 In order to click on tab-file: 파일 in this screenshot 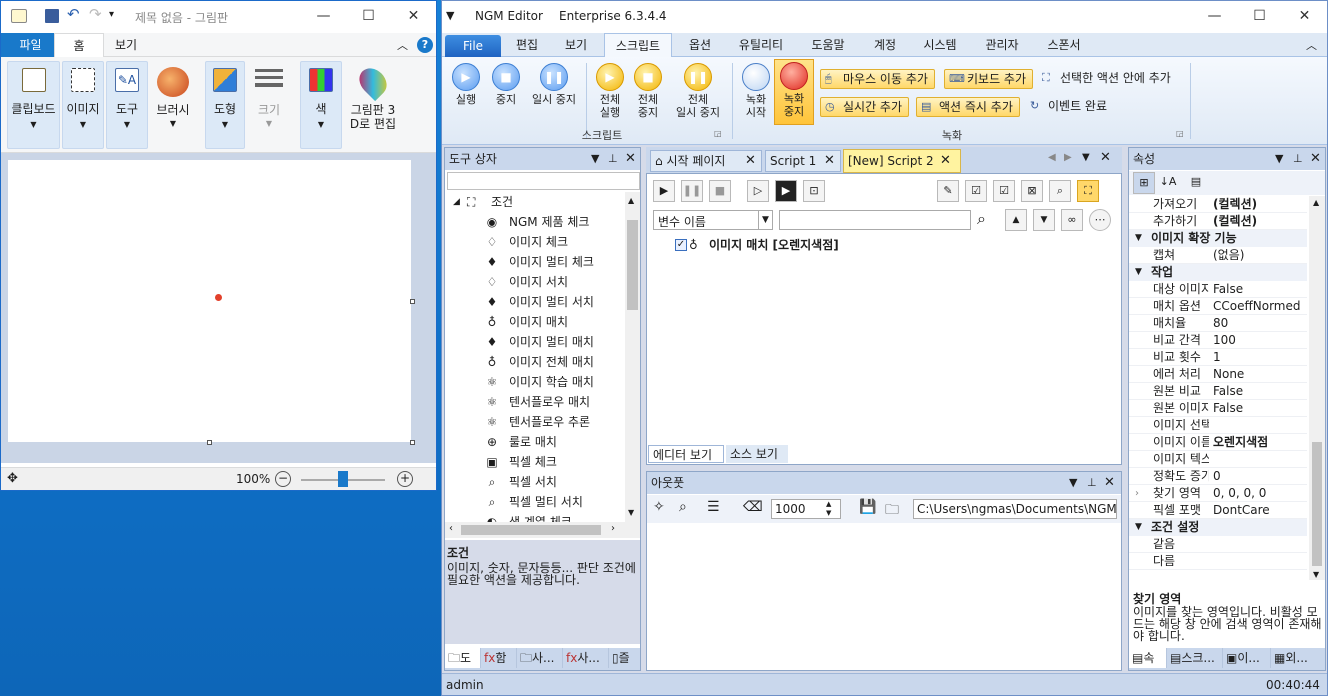, I will do `click(30, 45)`.